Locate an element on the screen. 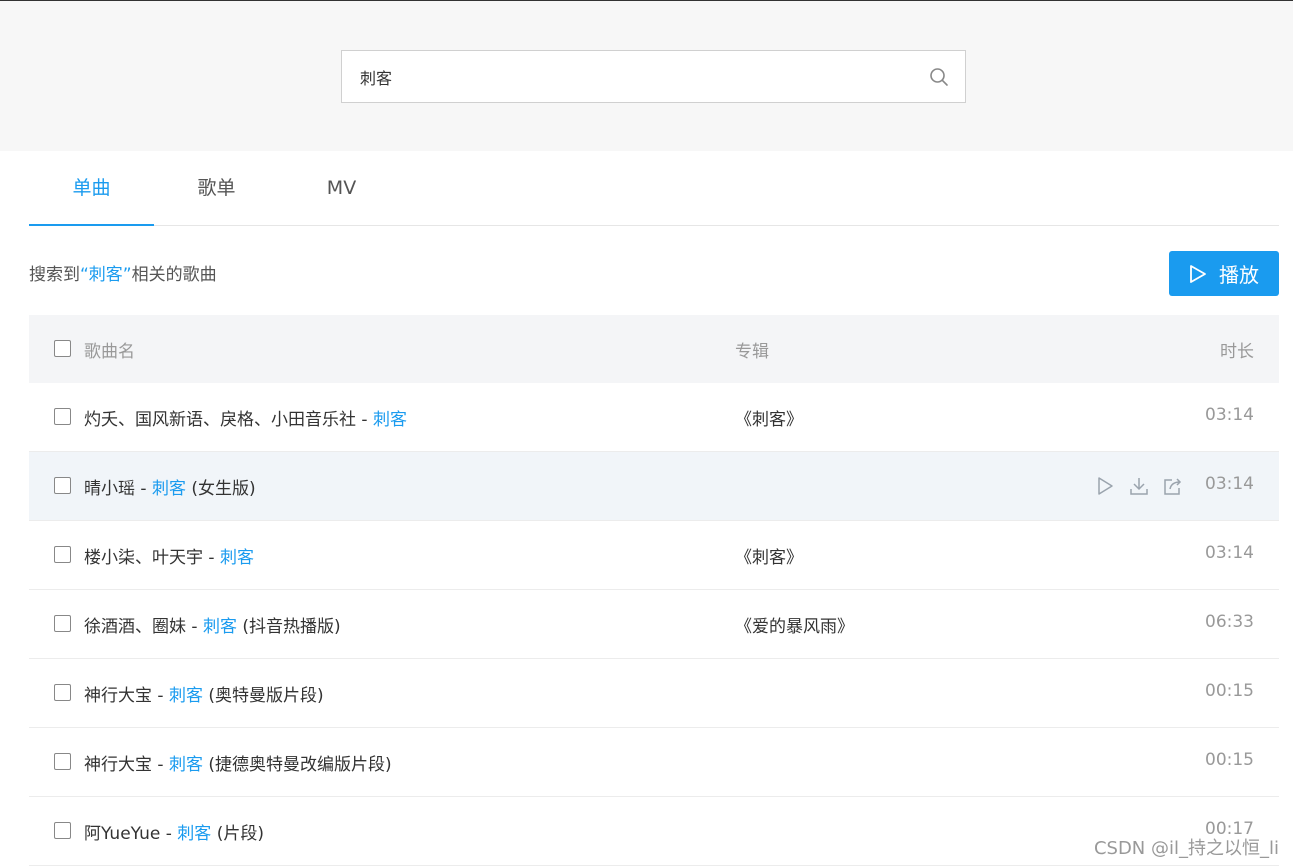 This screenshot has height=868, width=1293. select-all-checkbox is located at coordinates (62, 348).